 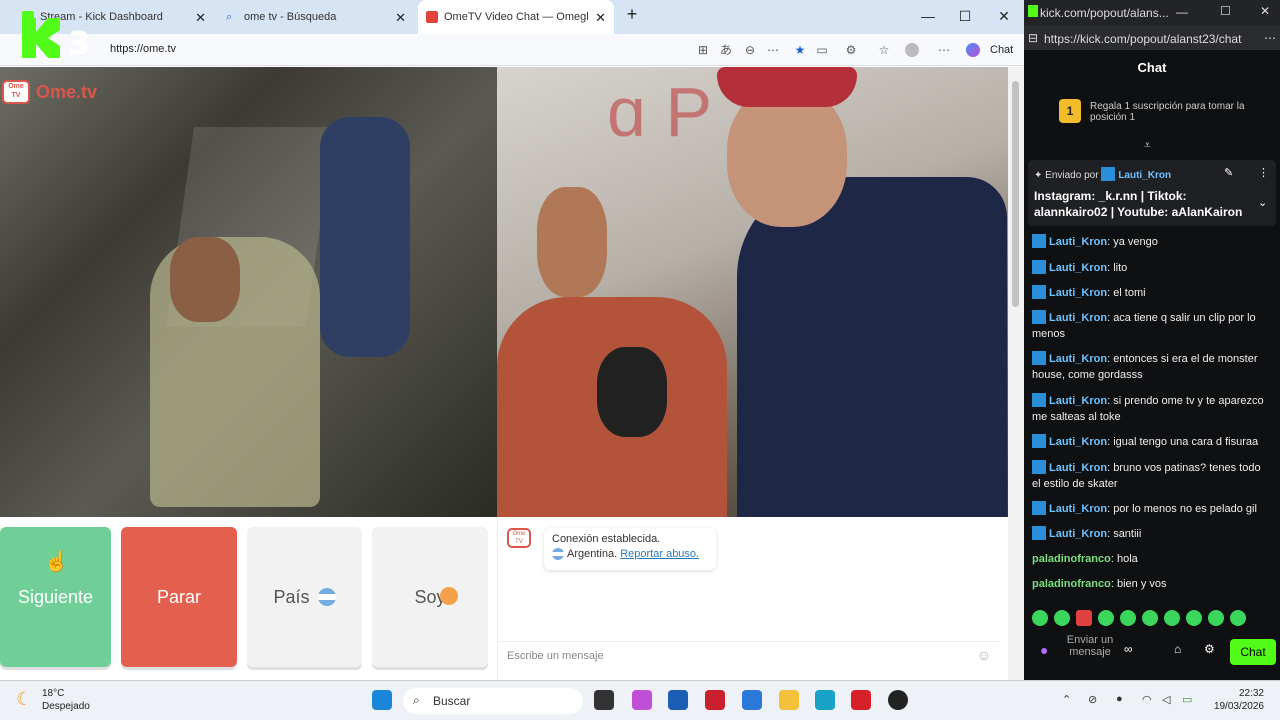 What do you see at coordinates (229, 17) in the screenshot?
I see `search-favicon-icon: ⌕` at bounding box center [229, 17].